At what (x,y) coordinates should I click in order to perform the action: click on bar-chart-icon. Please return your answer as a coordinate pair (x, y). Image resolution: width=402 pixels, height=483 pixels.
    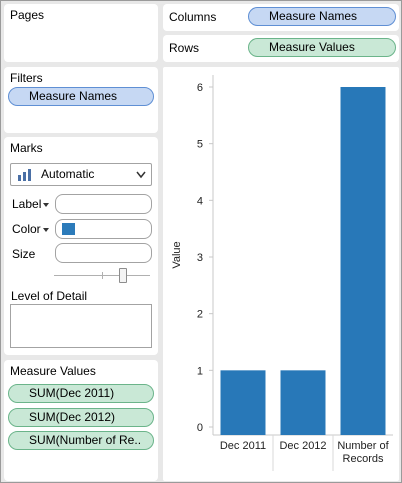
    Looking at the image, I should click on (24, 175).